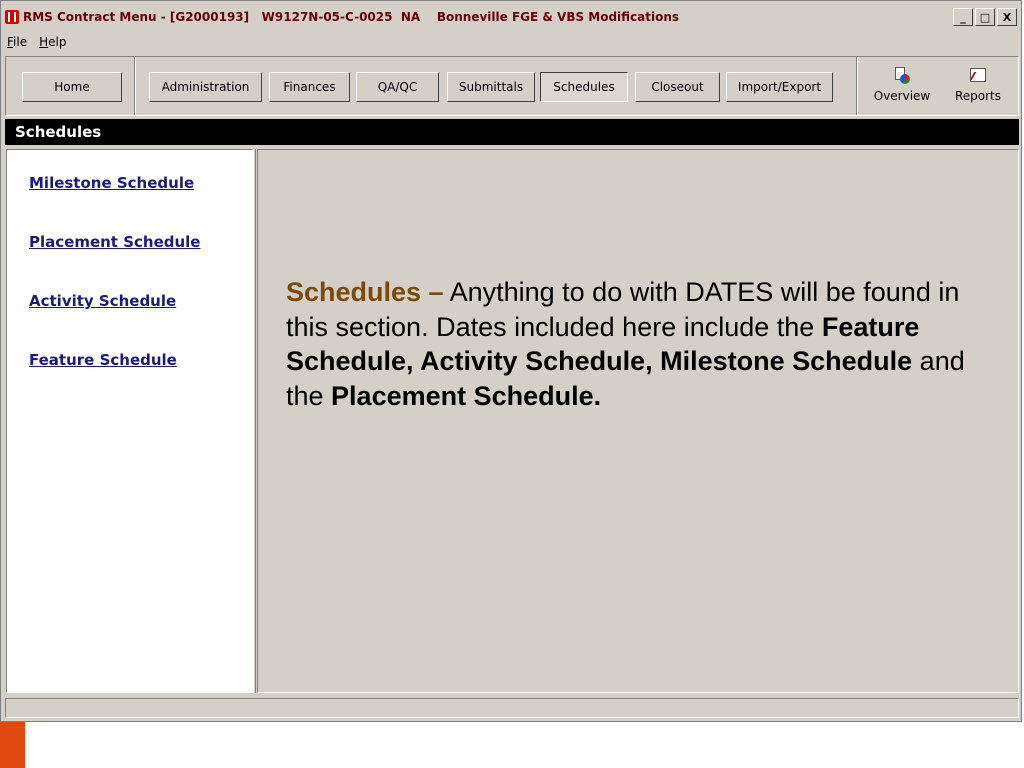 The image size is (1024, 768). I want to click on administration-button: Administration, so click(205, 87).